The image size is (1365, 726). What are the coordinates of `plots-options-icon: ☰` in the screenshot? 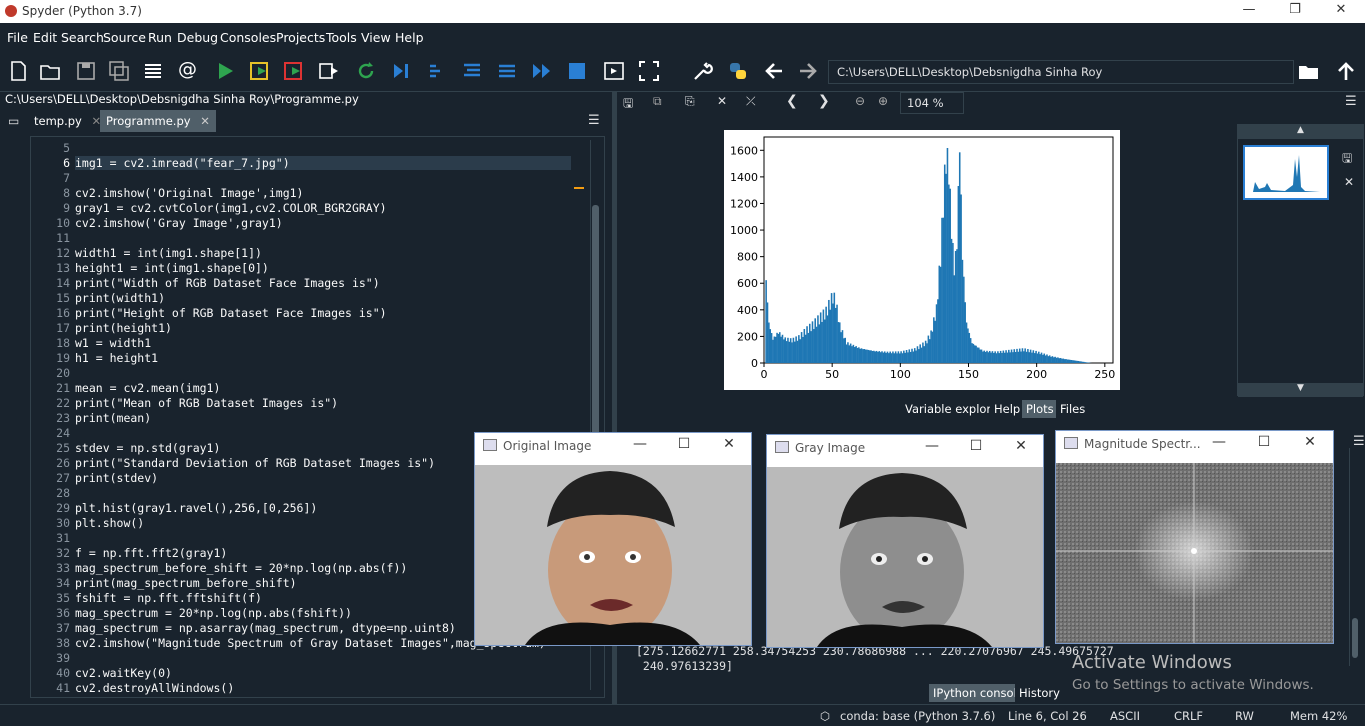 It's located at (1351, 101).